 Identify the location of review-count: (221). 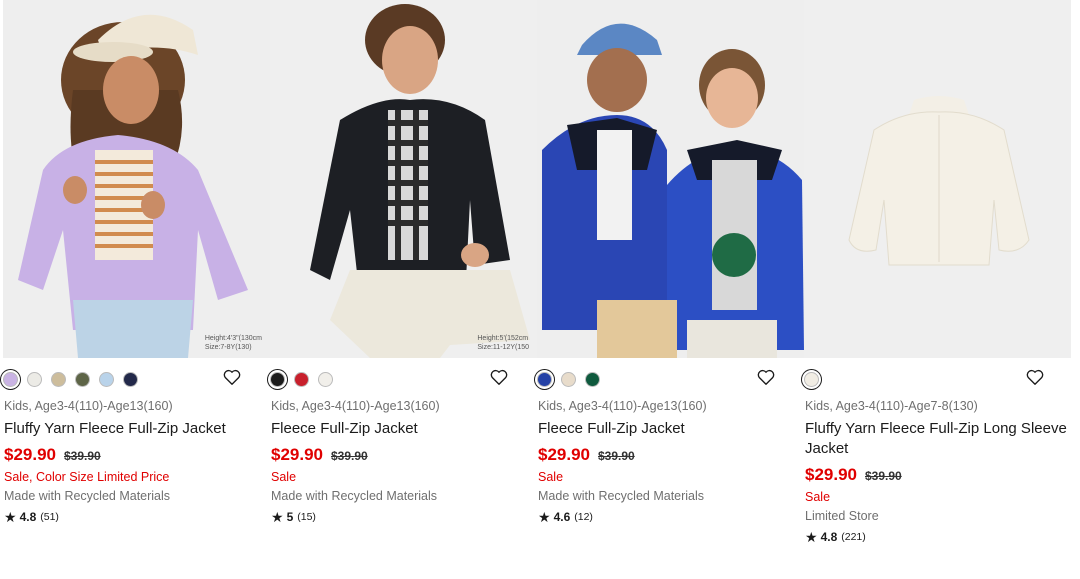
(853, 537).